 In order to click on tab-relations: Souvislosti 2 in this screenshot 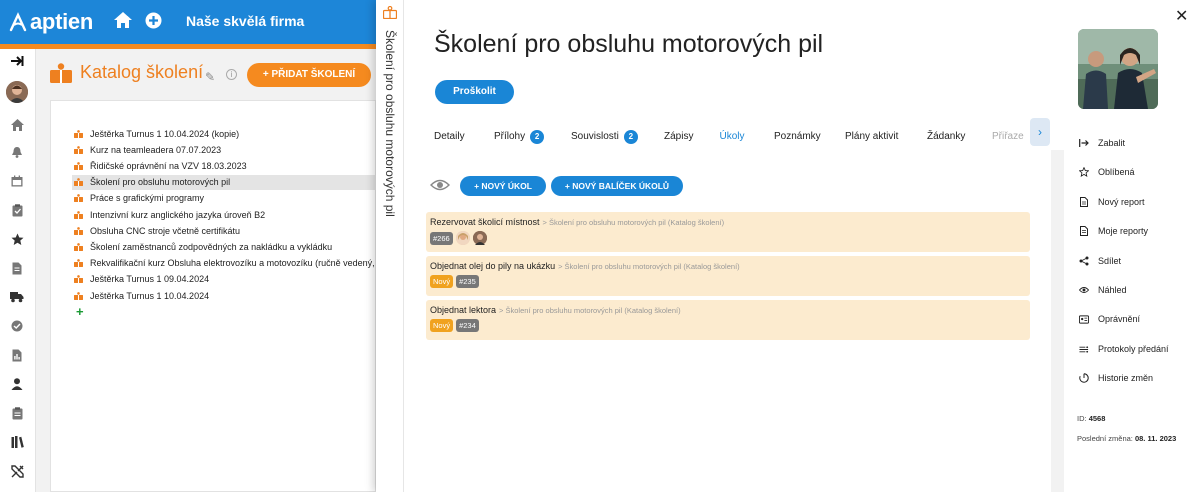, I will do `click(604, 136)`.